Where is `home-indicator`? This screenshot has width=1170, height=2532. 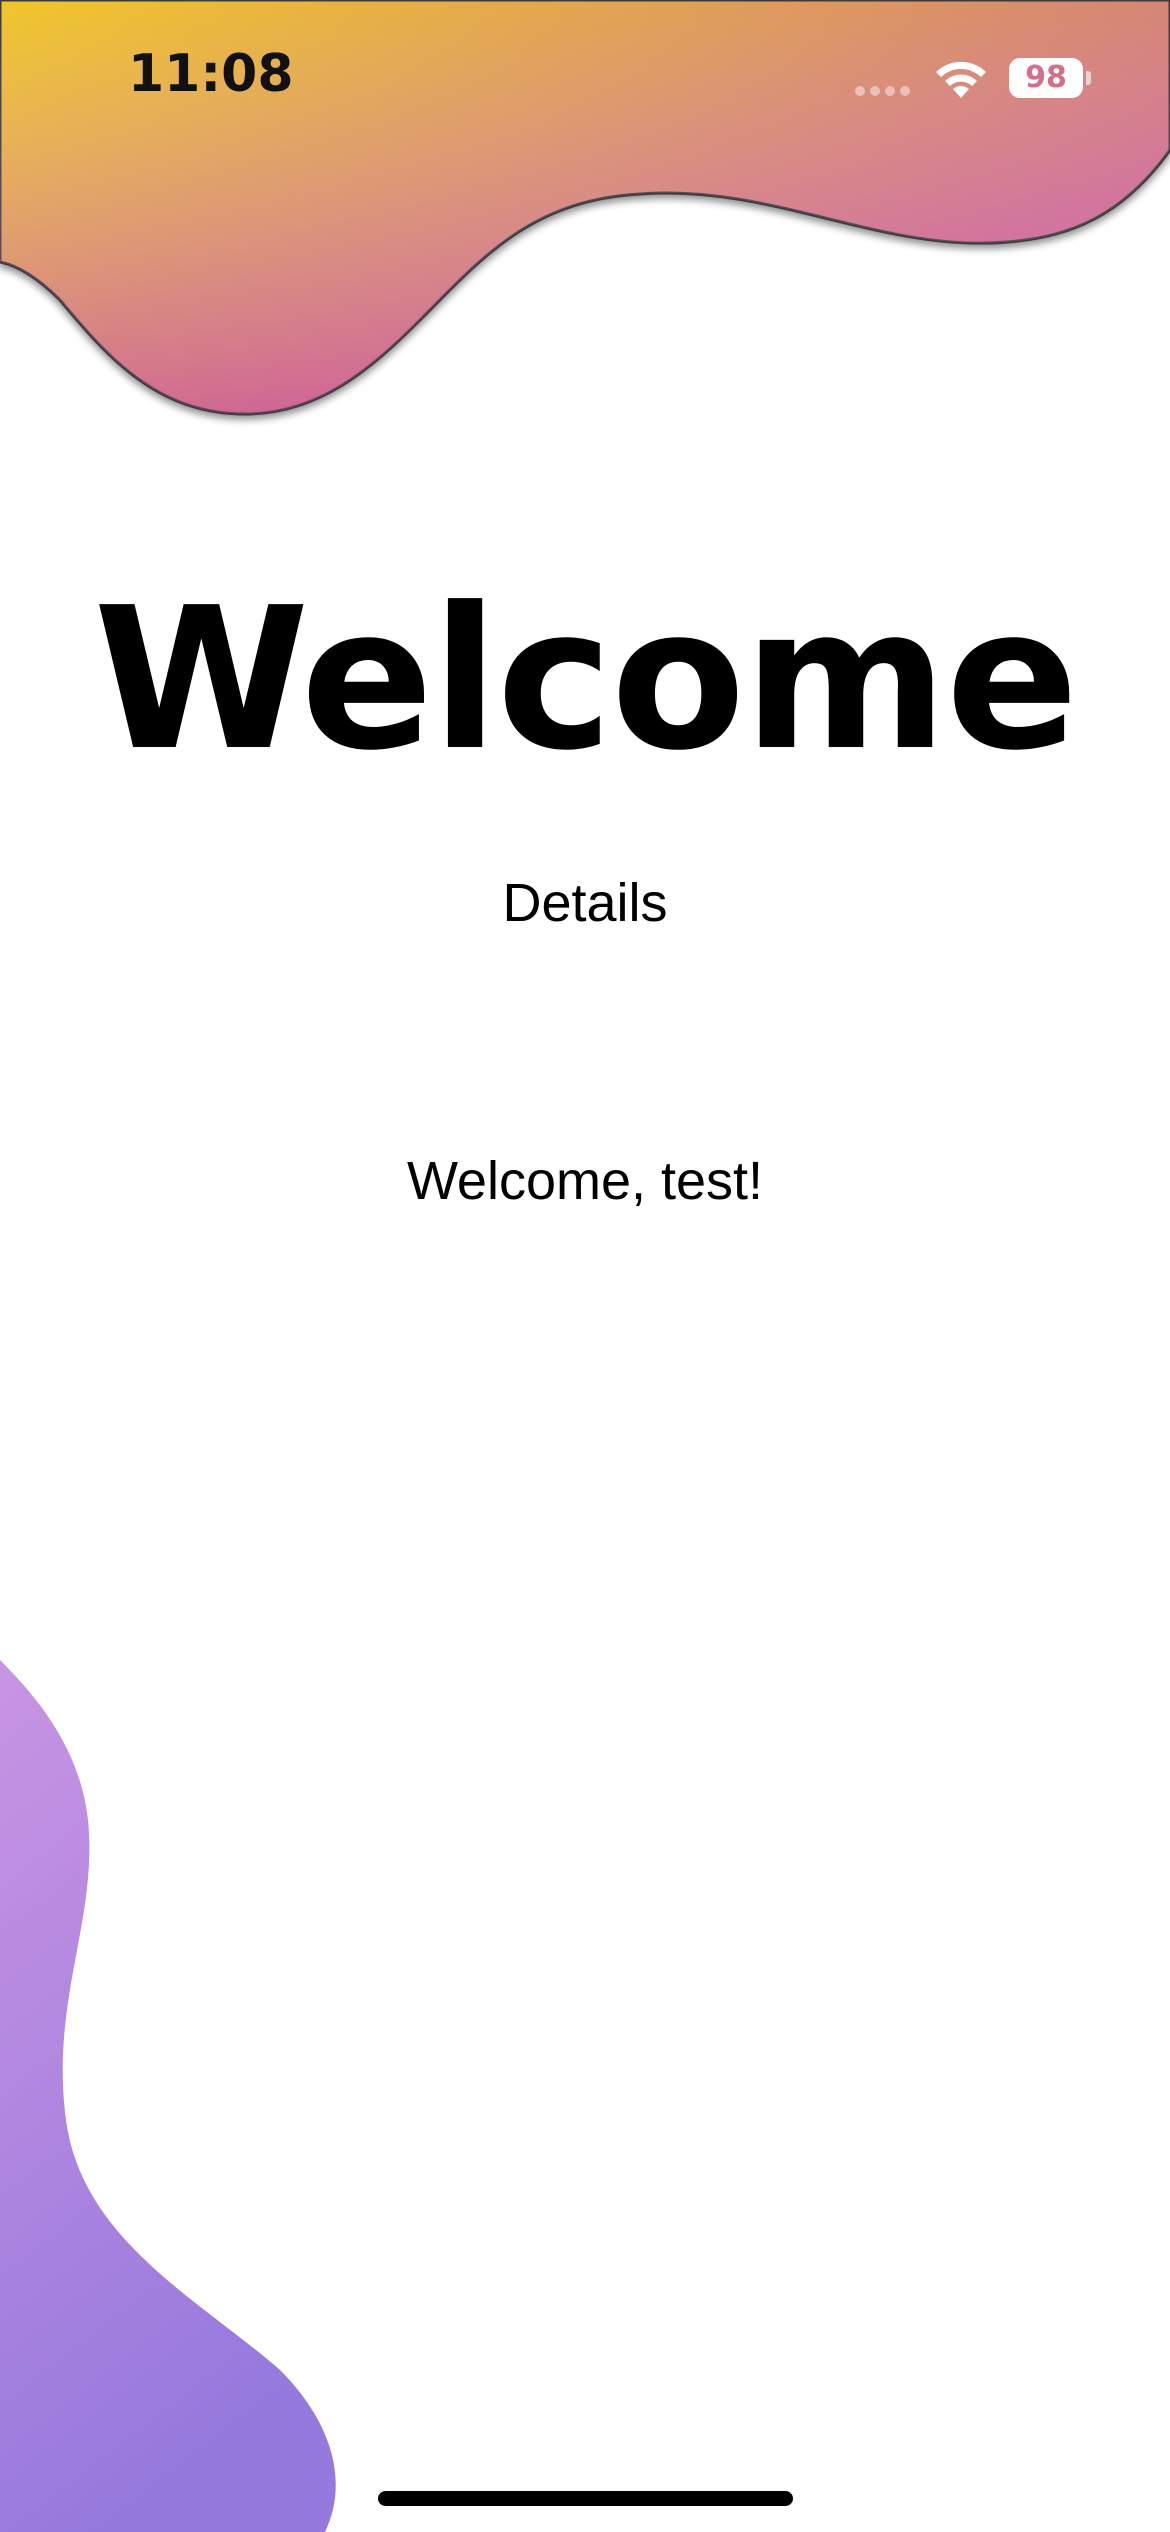
home-indicator is located at coordinates (585, 2498).